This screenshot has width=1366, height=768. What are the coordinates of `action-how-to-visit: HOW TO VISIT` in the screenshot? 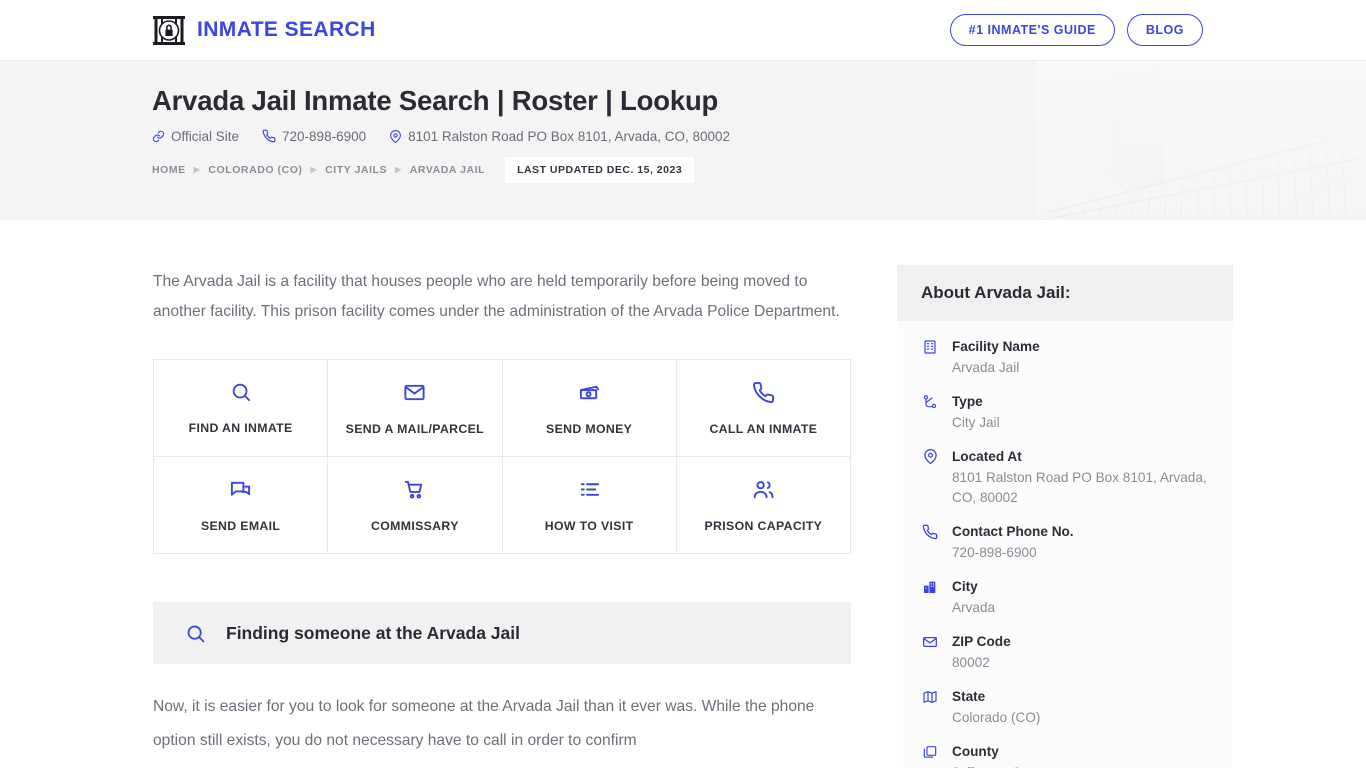 It's located at (589, 505).